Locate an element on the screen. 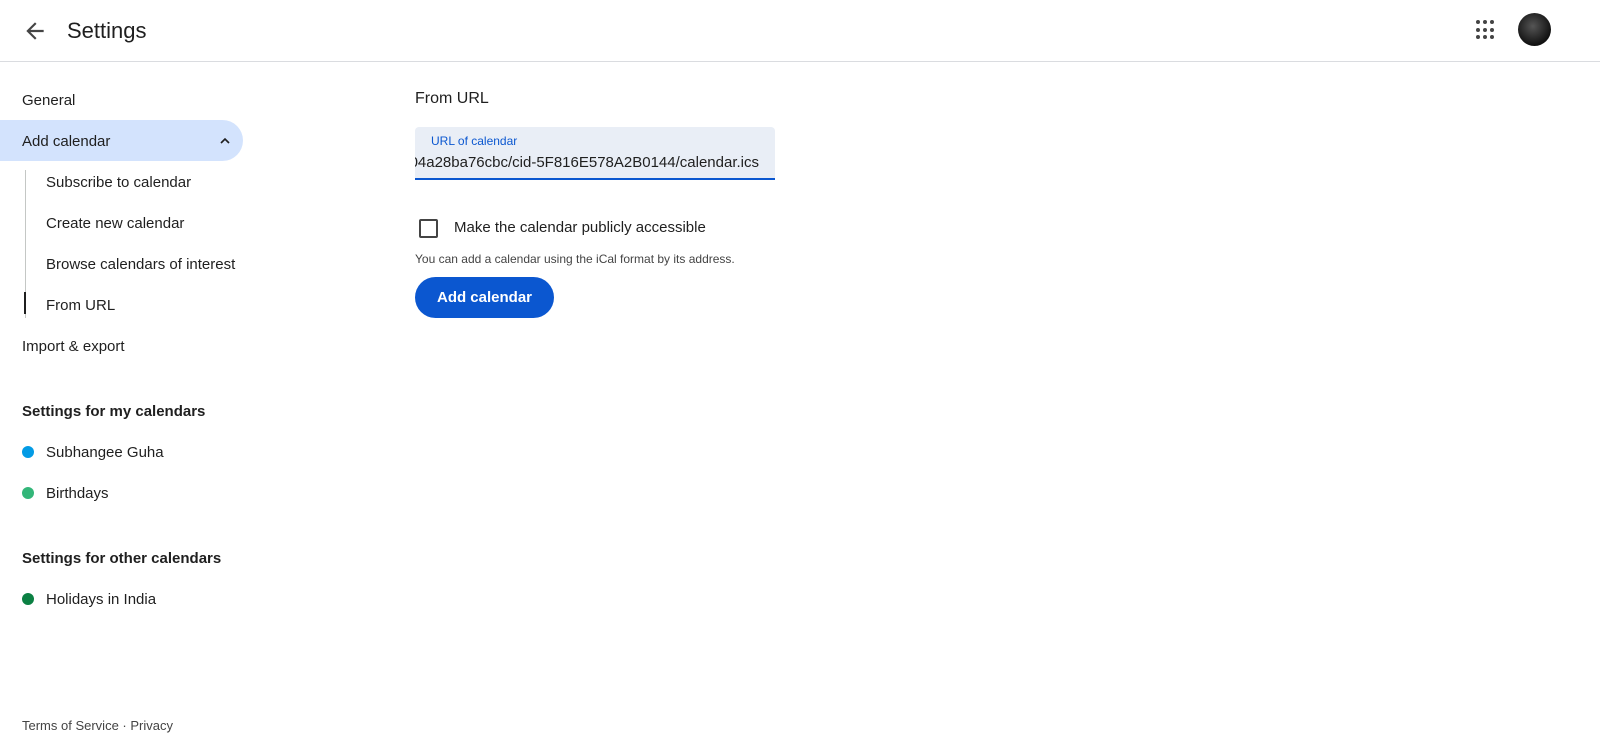 Image resolution: width=1600 pixels, height=738 pixels. footer: Terms of Service · Privacy is located at coordinates (97, 725).